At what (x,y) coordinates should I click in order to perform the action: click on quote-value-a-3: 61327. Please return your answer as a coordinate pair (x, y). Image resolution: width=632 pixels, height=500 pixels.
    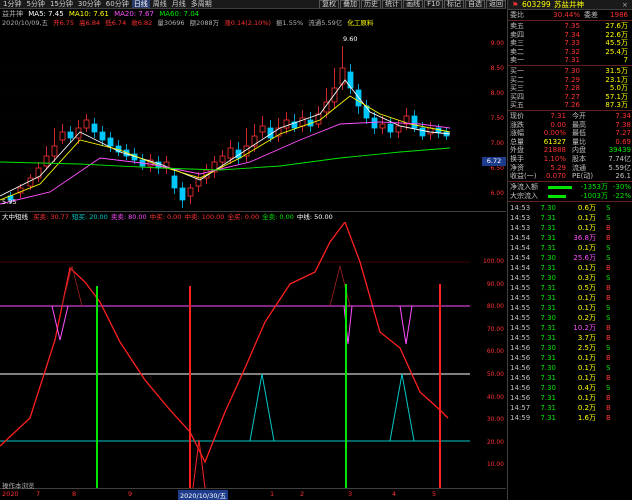
    Looking at the image, I should click on (554, 141).